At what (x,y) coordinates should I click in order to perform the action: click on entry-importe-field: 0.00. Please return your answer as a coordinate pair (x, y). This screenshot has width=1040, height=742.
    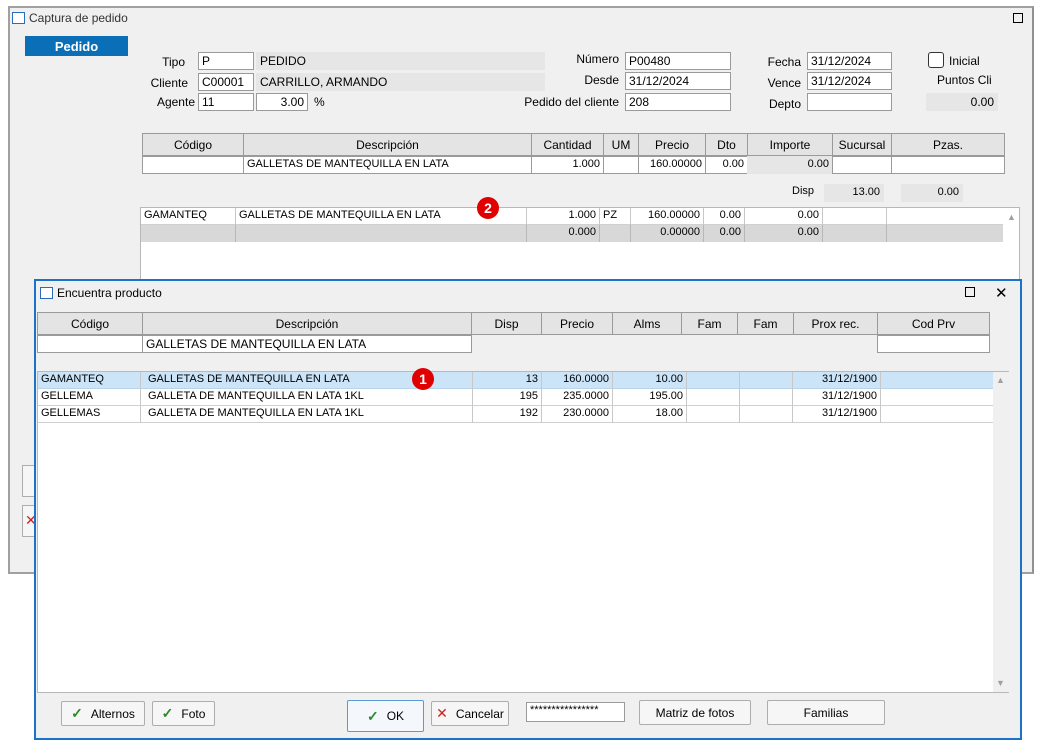
    Looking at the image, I should click on (790, 165).